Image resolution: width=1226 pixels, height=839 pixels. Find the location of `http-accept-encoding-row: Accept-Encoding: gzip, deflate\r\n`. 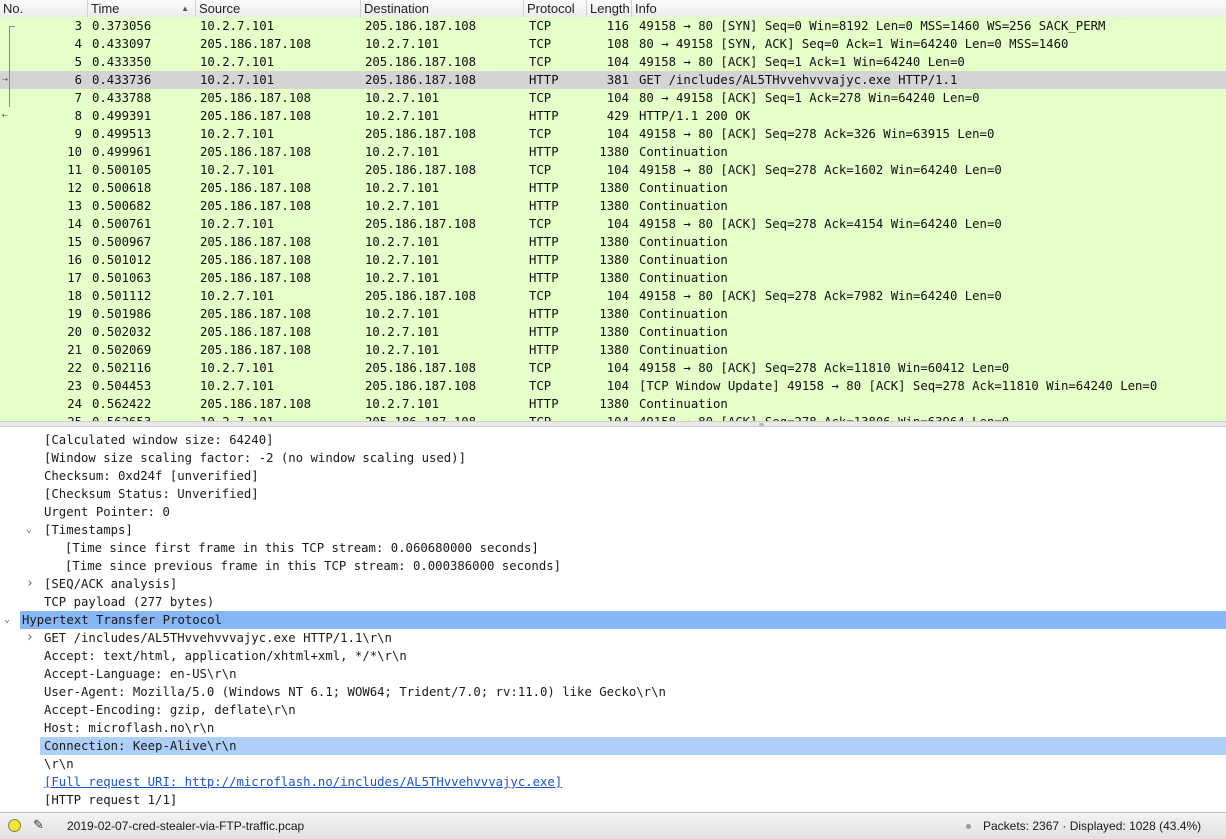

http-accept-encoding-row: Accept-Encoding: gzip, deflate\r\n is located at coordinates (613, 710).